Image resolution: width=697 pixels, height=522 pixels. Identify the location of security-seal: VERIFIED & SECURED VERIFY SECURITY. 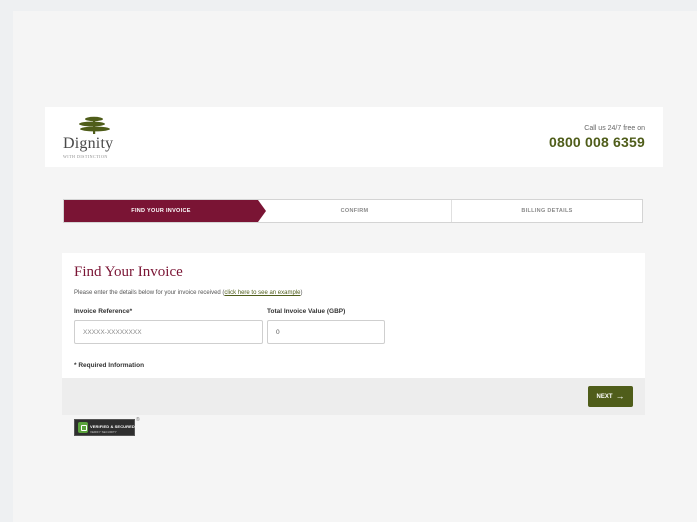
(104, 427).